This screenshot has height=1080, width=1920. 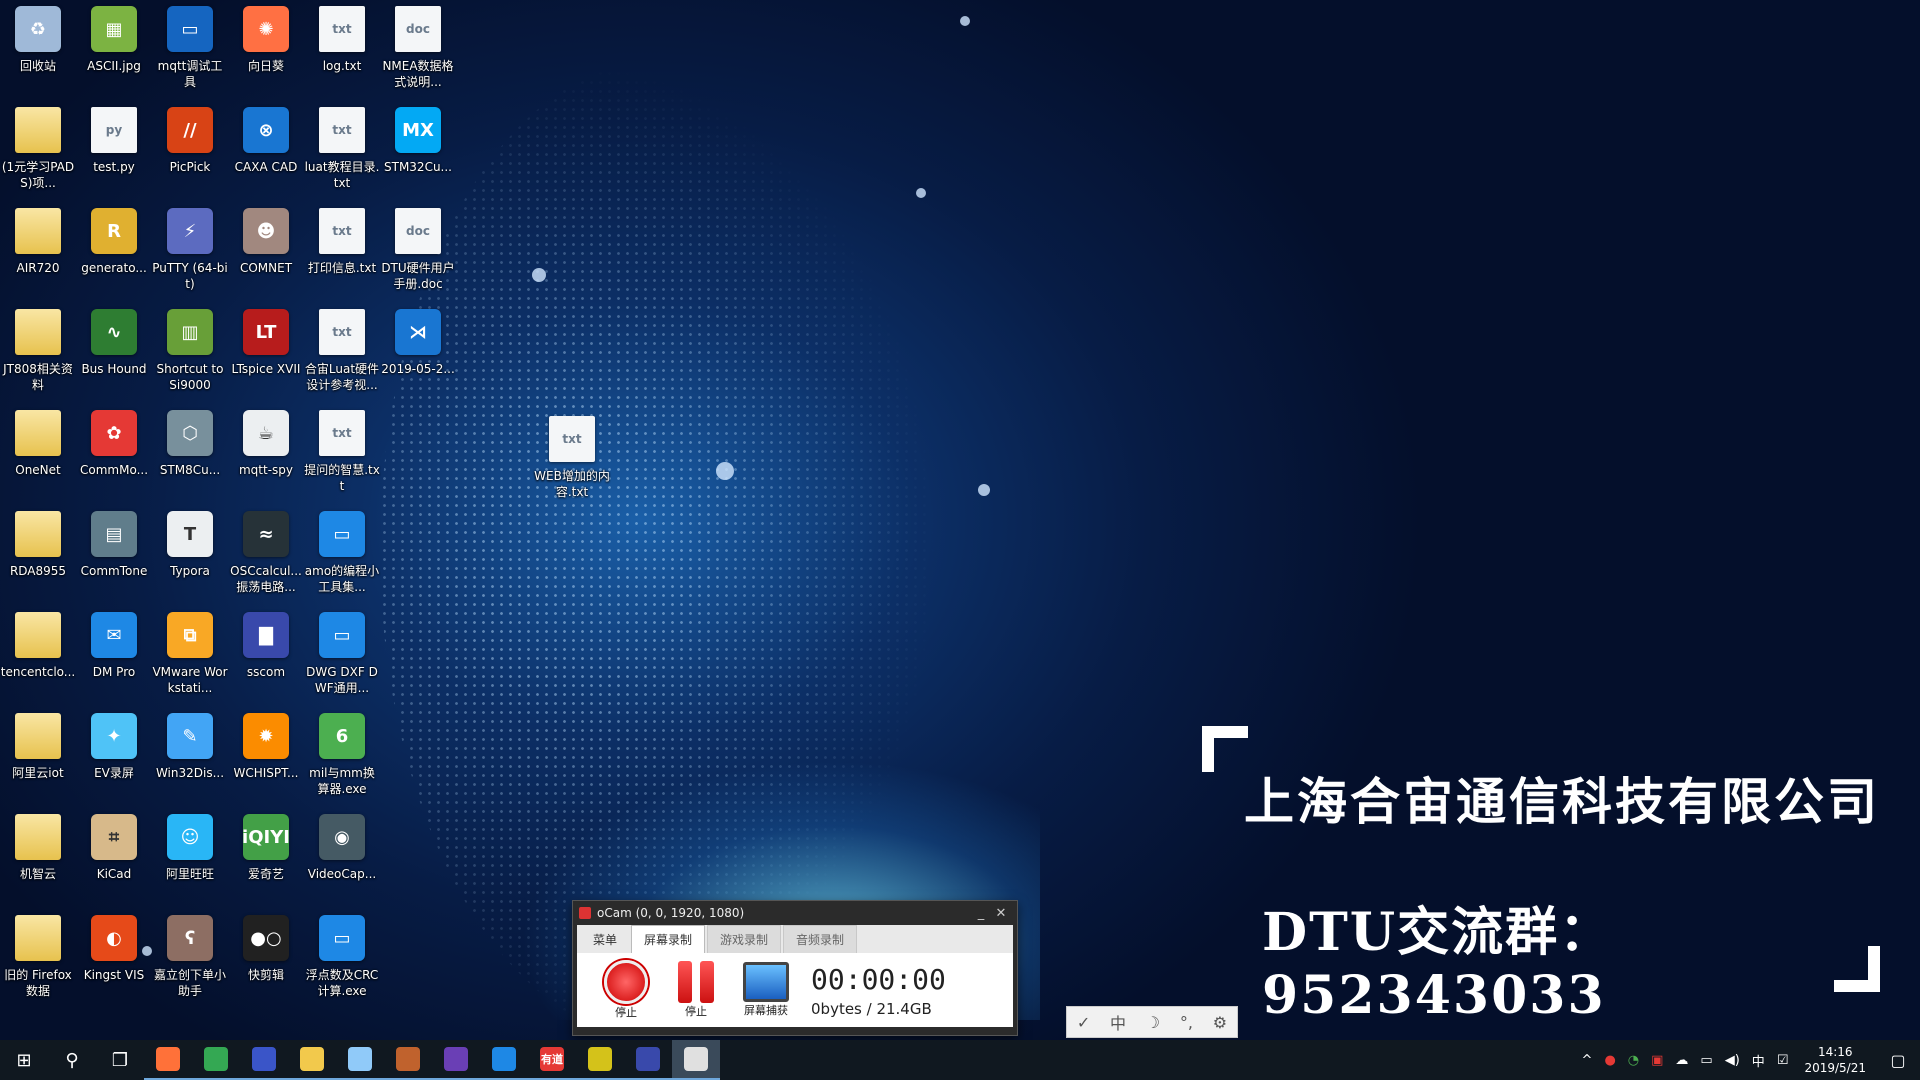 I want to click on desktop-icon: ✦ EV录屏, so click(x=114, y=757).